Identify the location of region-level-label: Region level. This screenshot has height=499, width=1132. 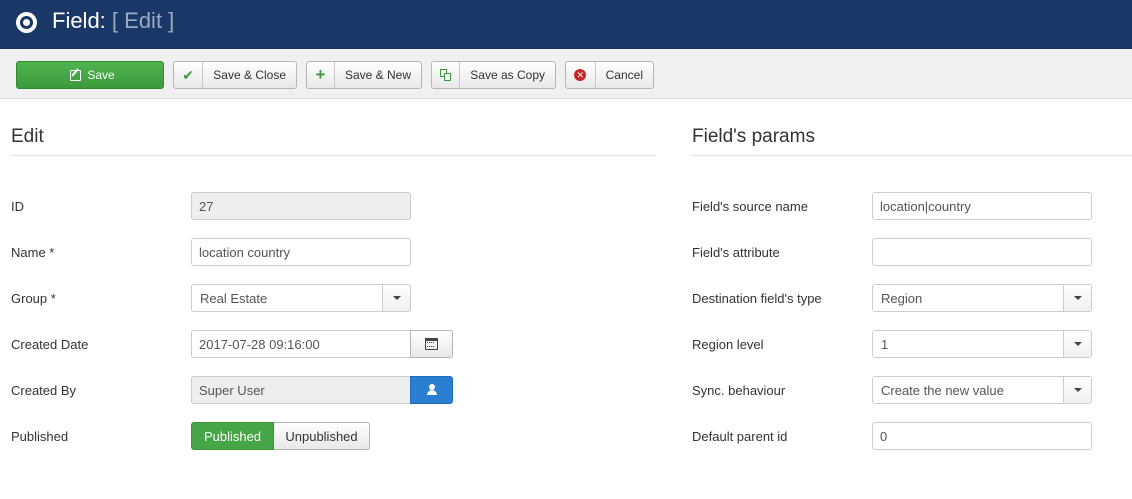
(728, 344).